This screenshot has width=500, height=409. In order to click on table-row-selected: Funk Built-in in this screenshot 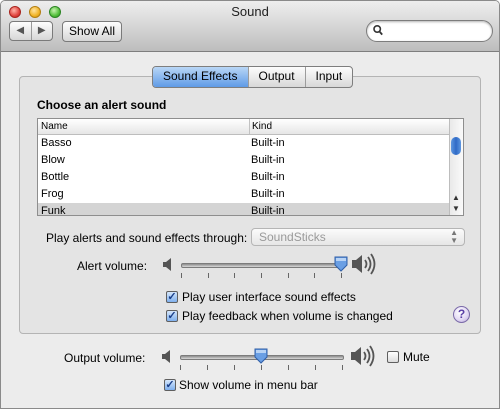, I will do `click(244, 209)`.